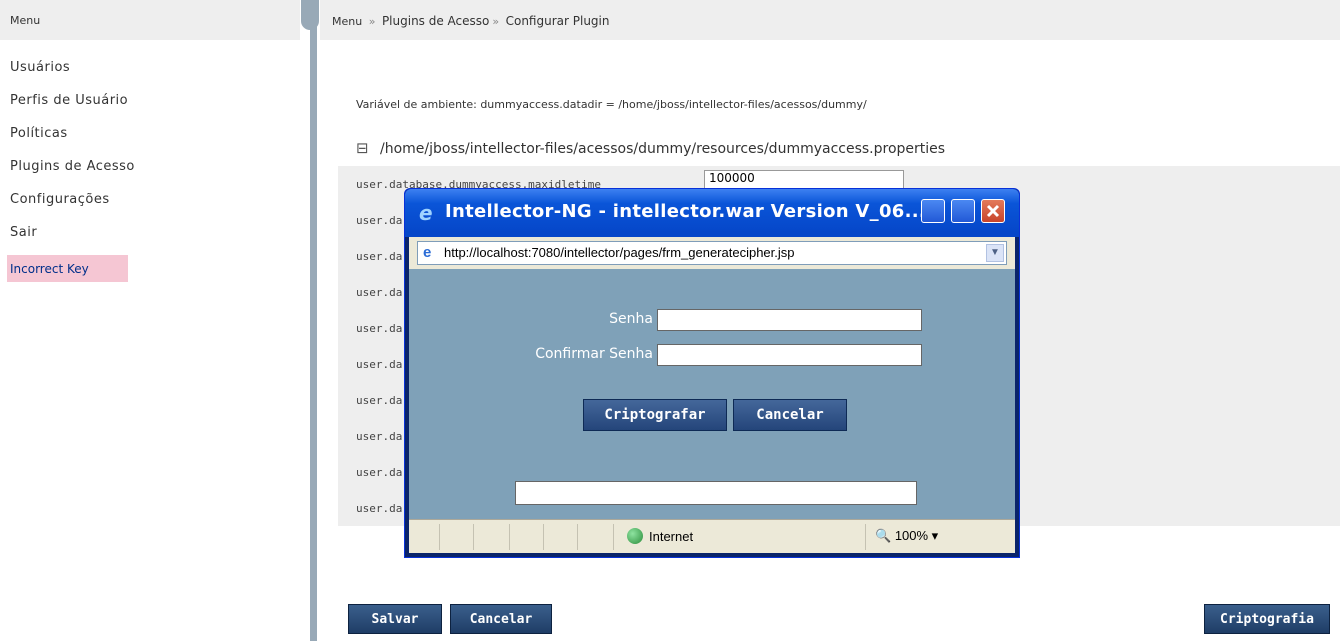  Describe the element at coordinates (72, 206) in the screenshot. I see `sidebar-item-configuracoes: Configurações` at that location.